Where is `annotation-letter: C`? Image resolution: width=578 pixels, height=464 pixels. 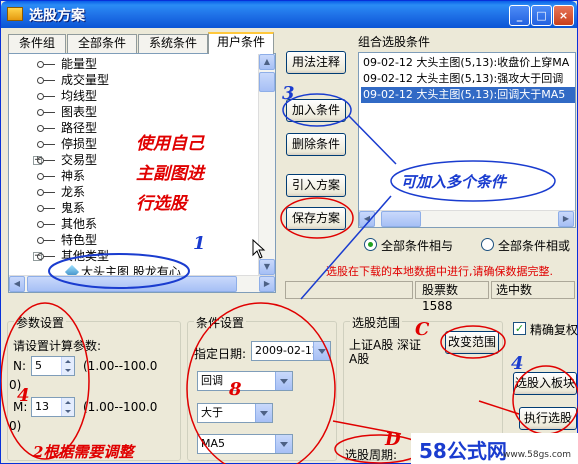
annotation-letter: C is located at coordinates (422, 329).